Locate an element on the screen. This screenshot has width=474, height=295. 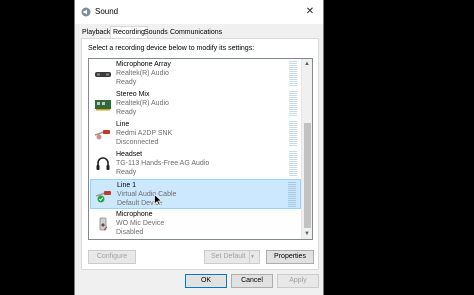
microphone-icon is located at coordinates (103, 224).